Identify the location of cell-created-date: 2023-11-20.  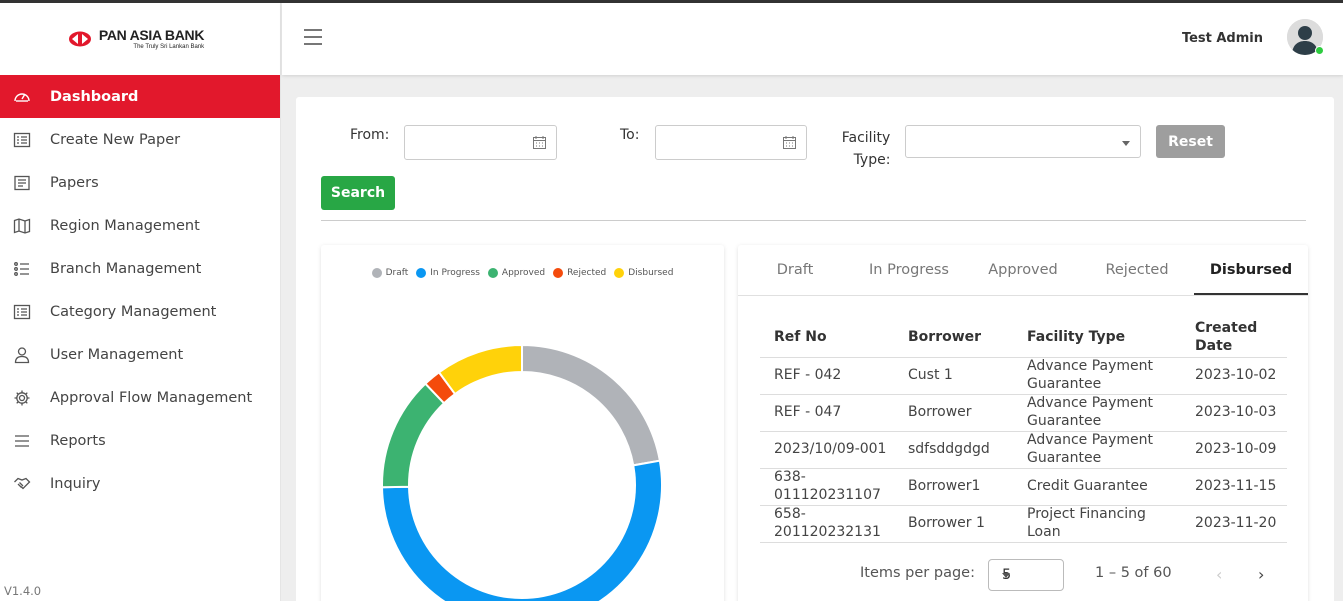
(1234, 524).